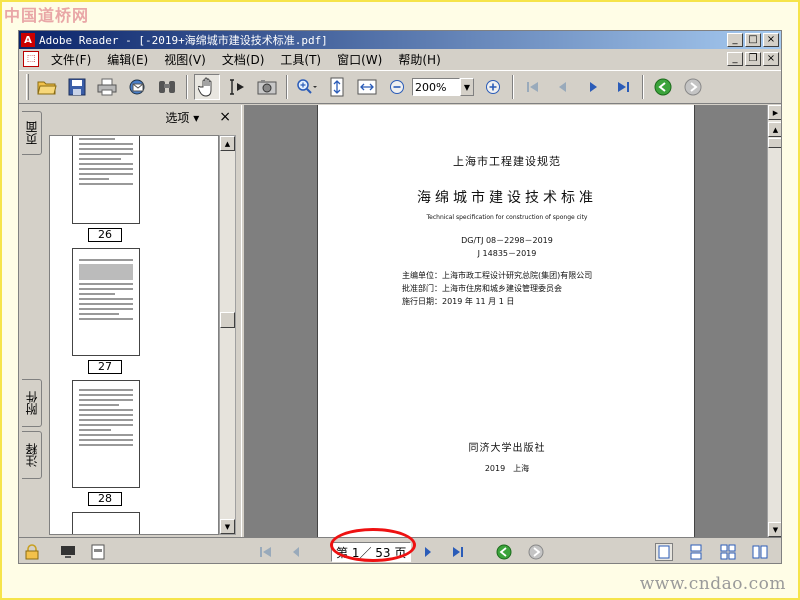 The width and height of the screenshot is (800, 600). I want to click on nav-scrollbar: ▲ ▼, so click(227, 335).